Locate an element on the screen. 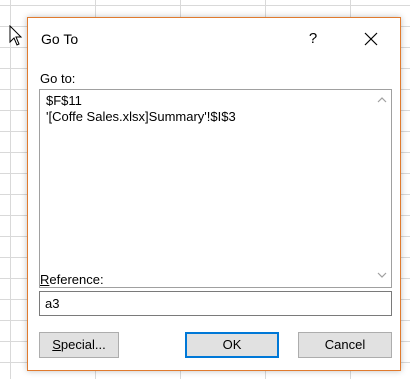  ok-button: OK is located at coordinates (232, 345).